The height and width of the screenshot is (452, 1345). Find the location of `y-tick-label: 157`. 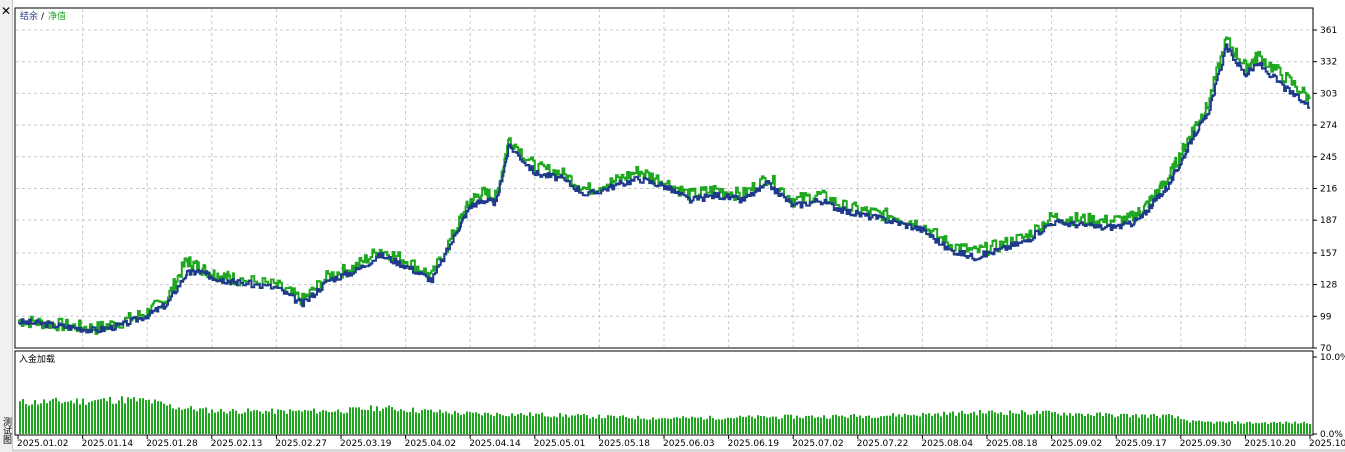

y-tick-label: 157 is located at coordinates (1328, 254).